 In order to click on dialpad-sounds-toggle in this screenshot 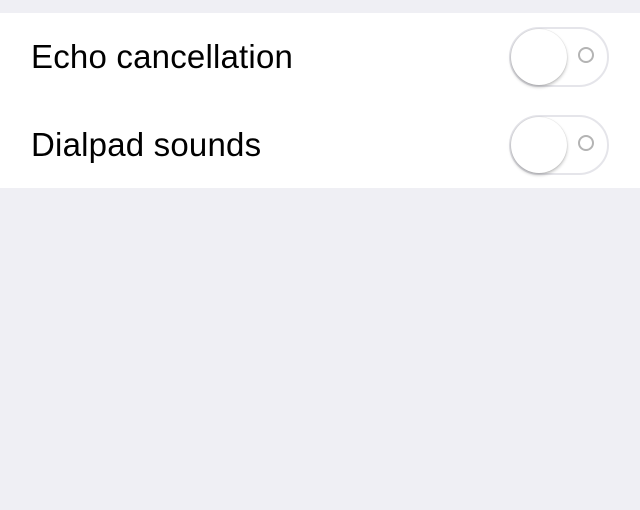, I will do `click(559, 145)`.